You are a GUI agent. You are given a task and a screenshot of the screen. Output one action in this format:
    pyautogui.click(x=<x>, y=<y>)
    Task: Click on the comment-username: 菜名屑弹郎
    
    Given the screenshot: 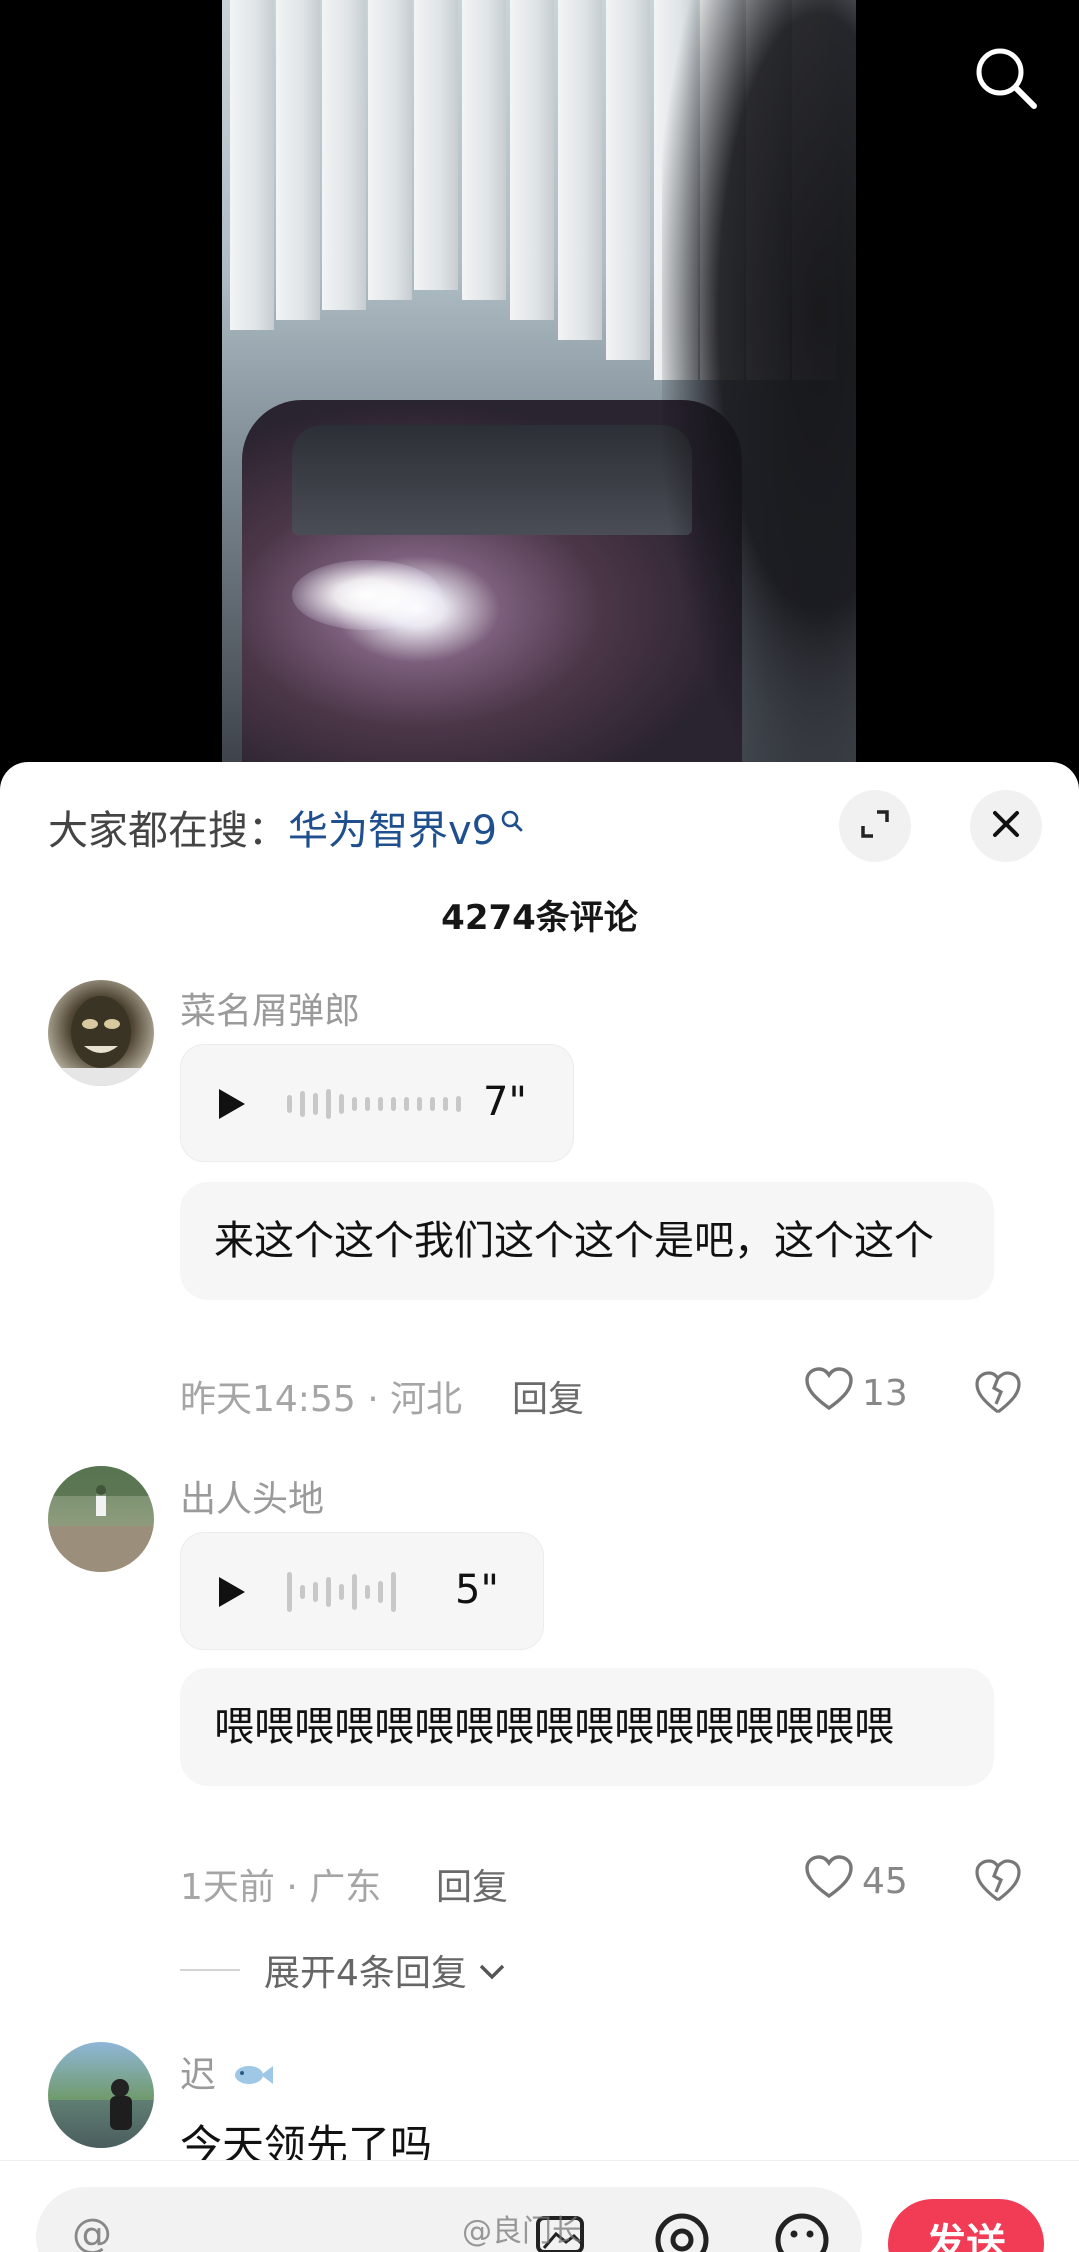 What is the action you would take?
    pyautogui.click(x=270, y=1008)
    